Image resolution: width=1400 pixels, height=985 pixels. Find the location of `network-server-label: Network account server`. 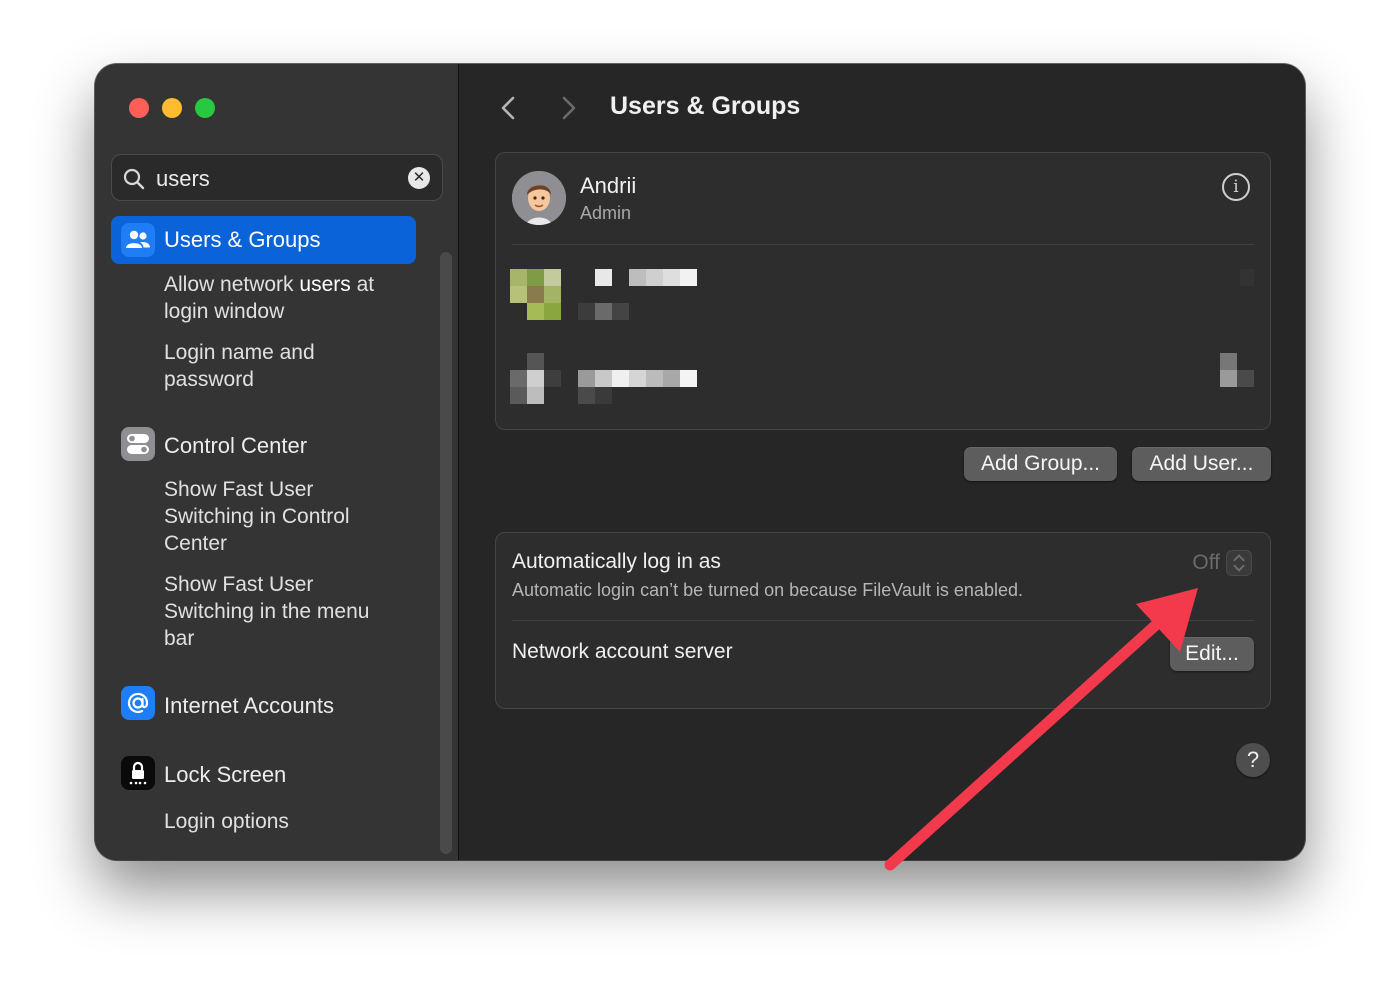

network-server-label: Network account server is located at coordinates (622, 651).